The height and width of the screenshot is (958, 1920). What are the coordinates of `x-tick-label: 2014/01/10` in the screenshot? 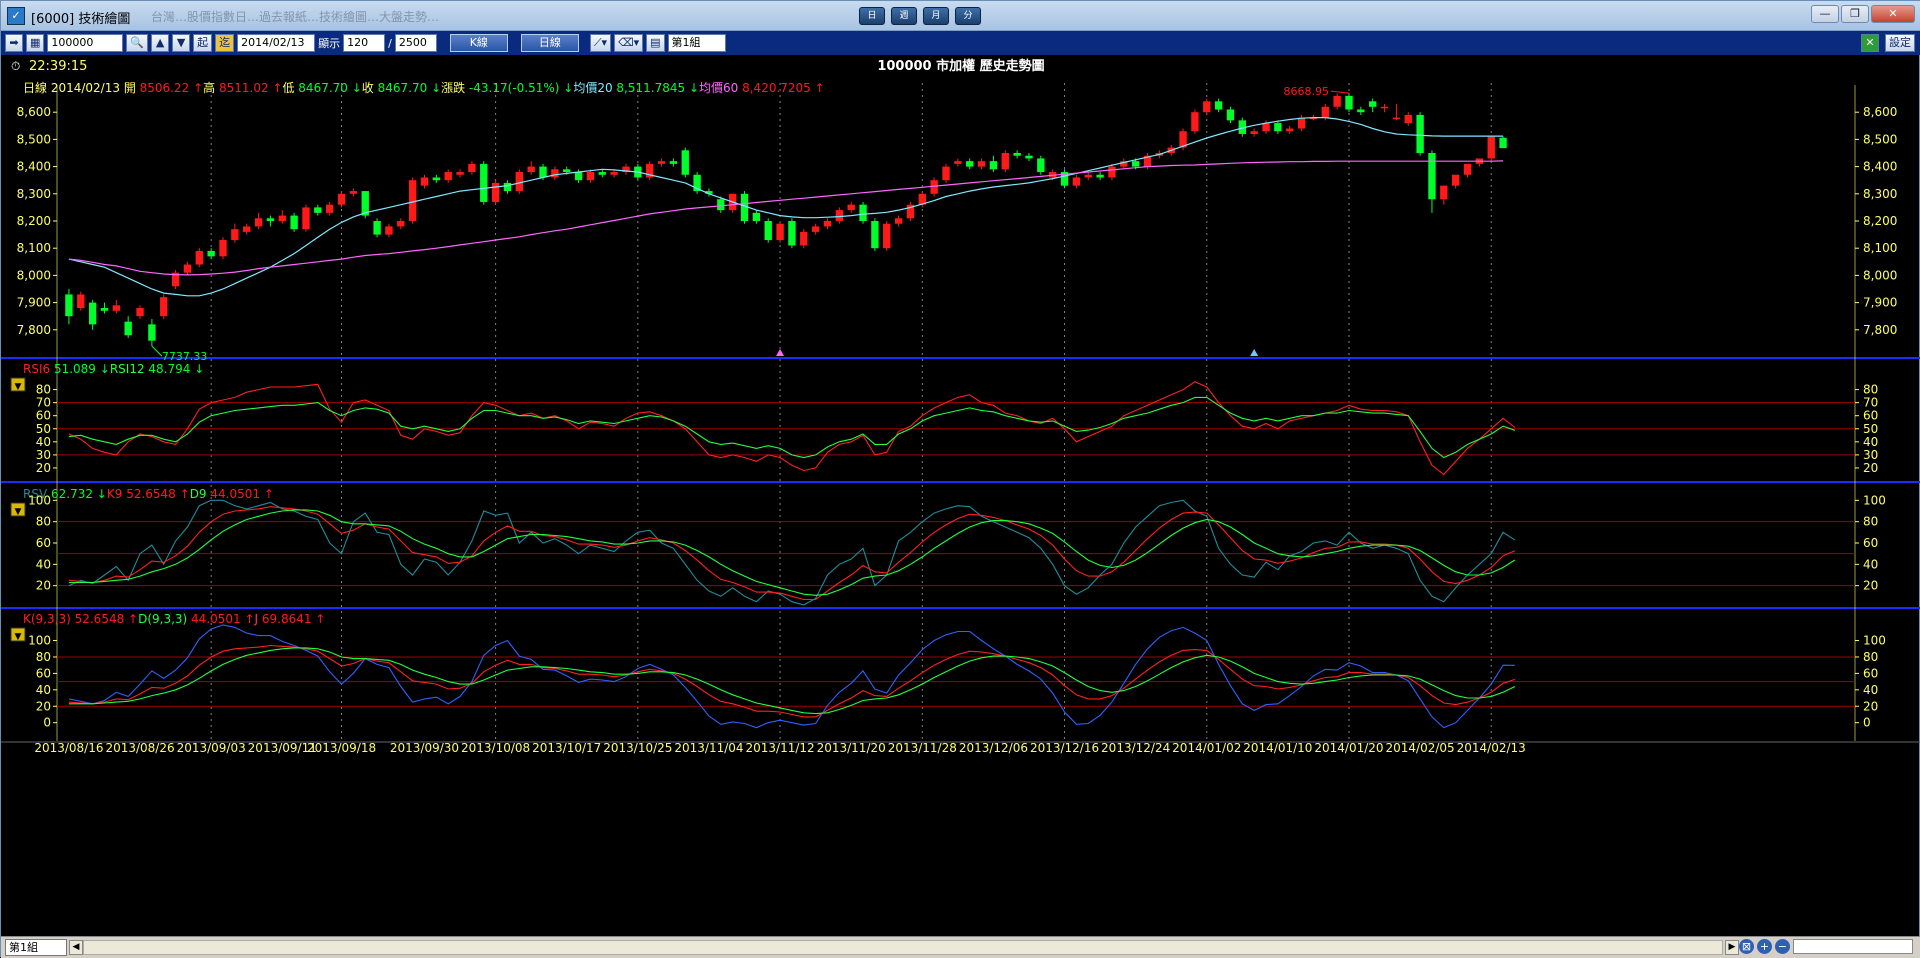 It's located at (1277, 748).